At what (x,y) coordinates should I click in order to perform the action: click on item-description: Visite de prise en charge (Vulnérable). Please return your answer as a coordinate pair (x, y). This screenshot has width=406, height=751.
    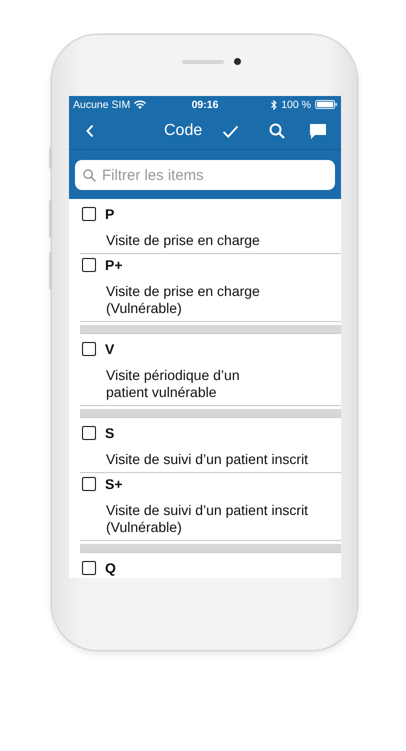
    Looking at the image, I should click on (183, 300).